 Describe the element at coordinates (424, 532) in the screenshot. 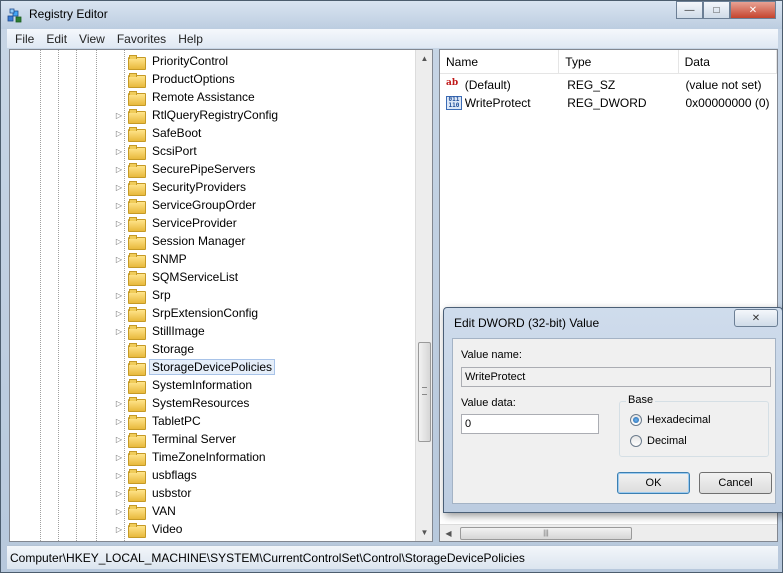

I see `scroll-down-arrow-icon: ▼` at that location.